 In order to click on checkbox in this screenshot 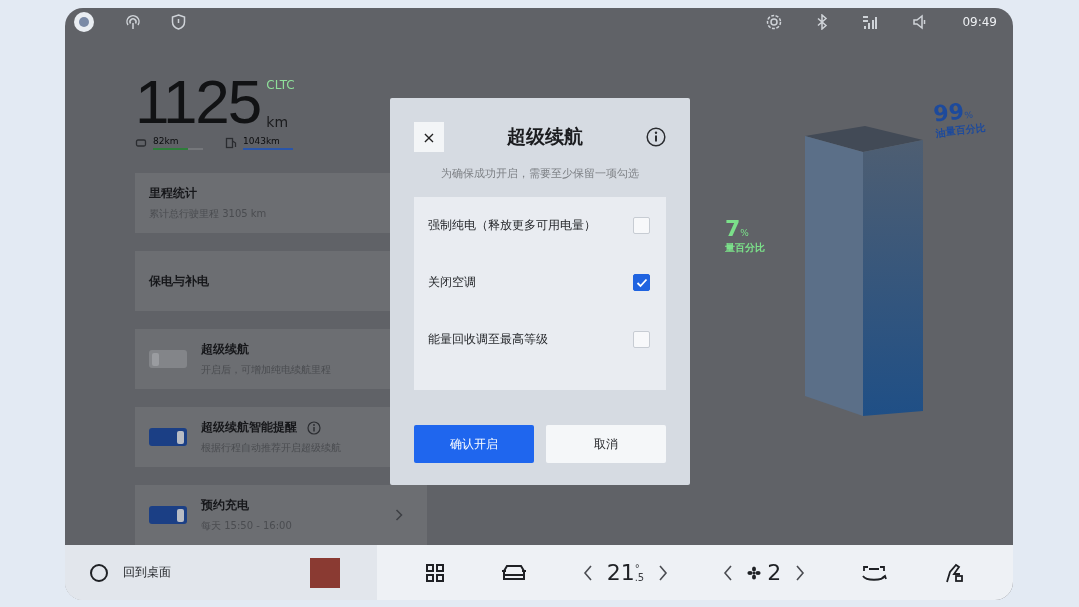, I will do `click(641, 282)`.